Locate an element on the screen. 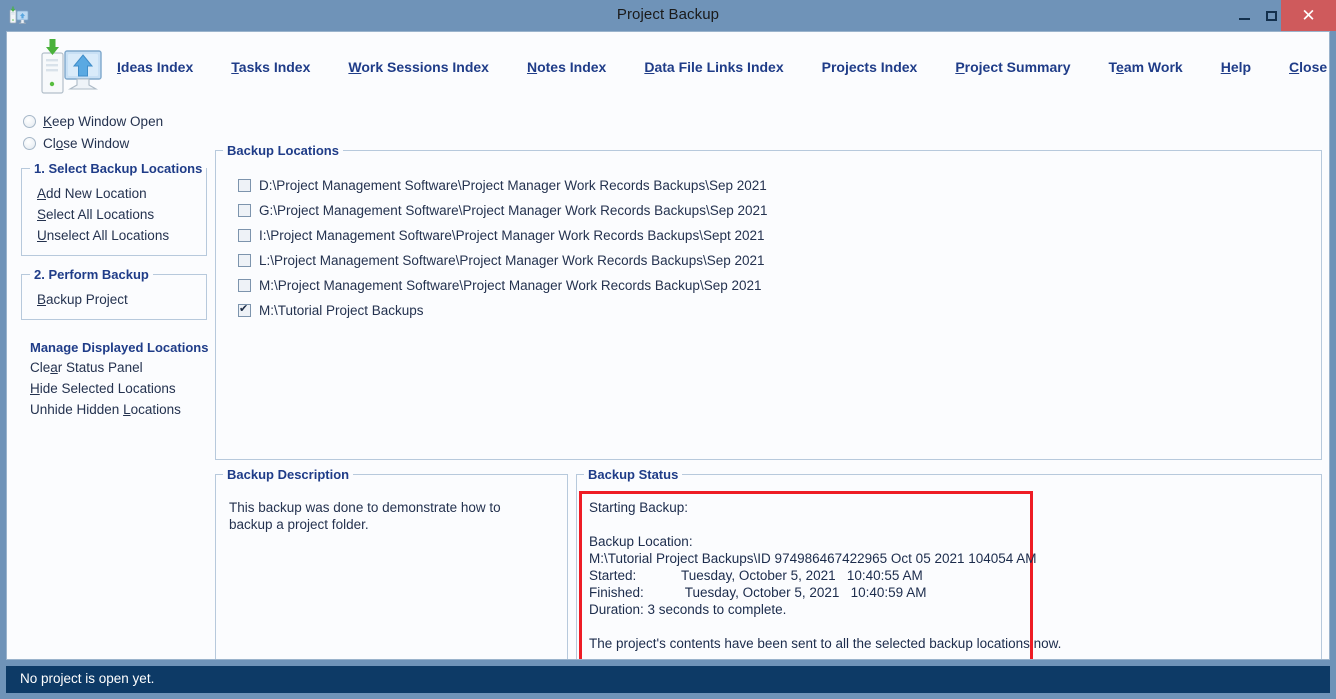  status-bar-text: No project is open yet. is located at coordinates (87, 678).